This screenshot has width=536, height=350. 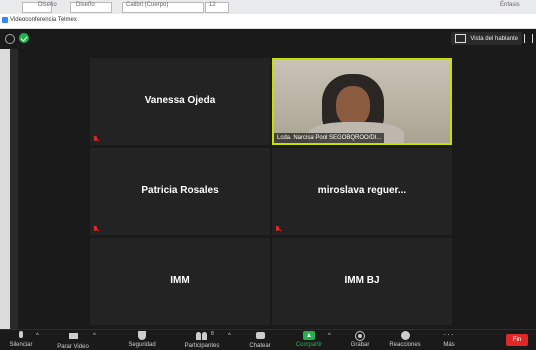 What do you see at coordinates (268, 39) in the screenshot?
I see `meeting-top-bar: Vista del hablante` at bounding box center [268, 39].